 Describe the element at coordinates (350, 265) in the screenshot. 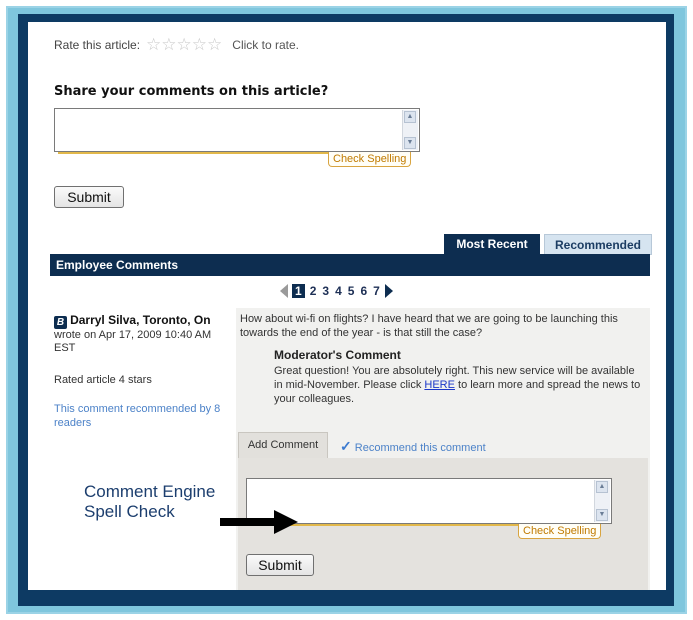

I see `employee-comments-header: Employee Comments` at that location.